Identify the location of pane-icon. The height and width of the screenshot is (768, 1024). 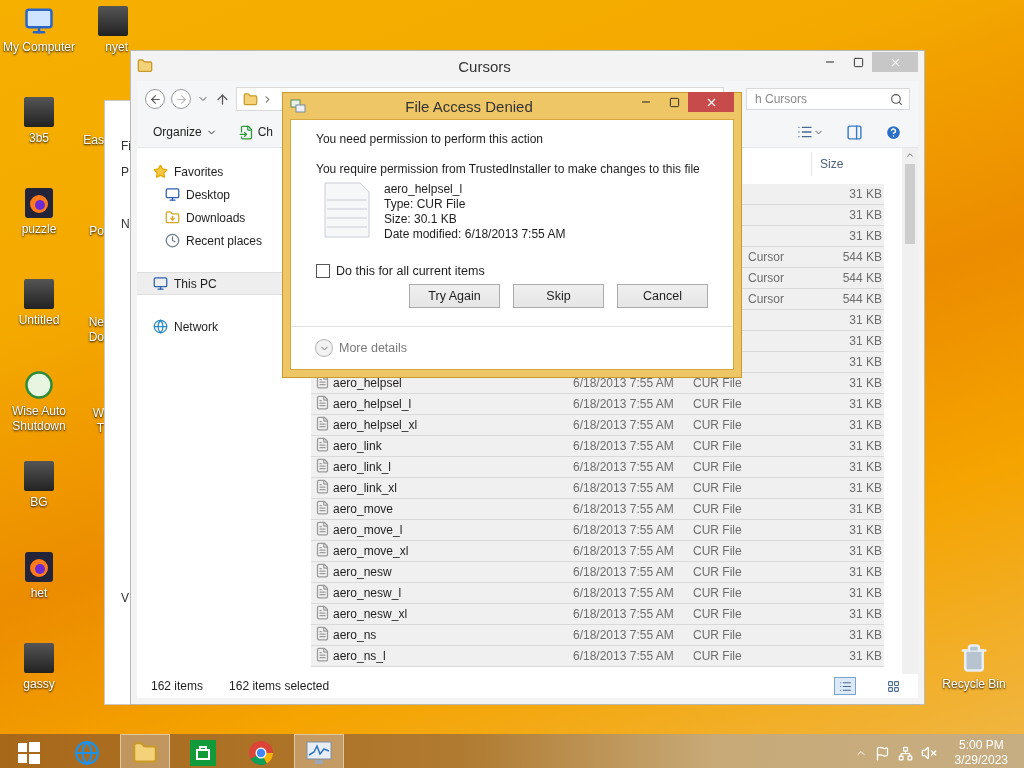
(854, 132).